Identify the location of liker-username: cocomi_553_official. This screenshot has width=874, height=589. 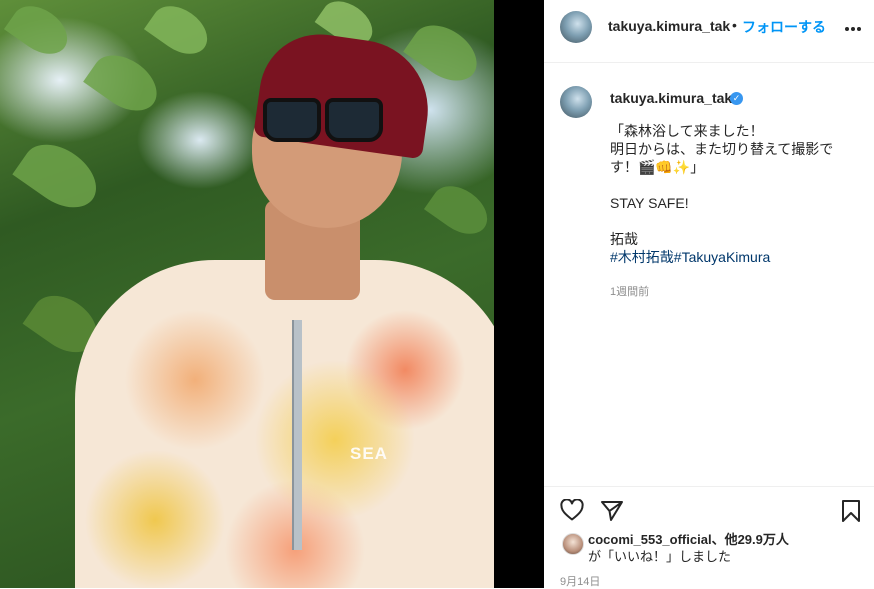
(650, 539).